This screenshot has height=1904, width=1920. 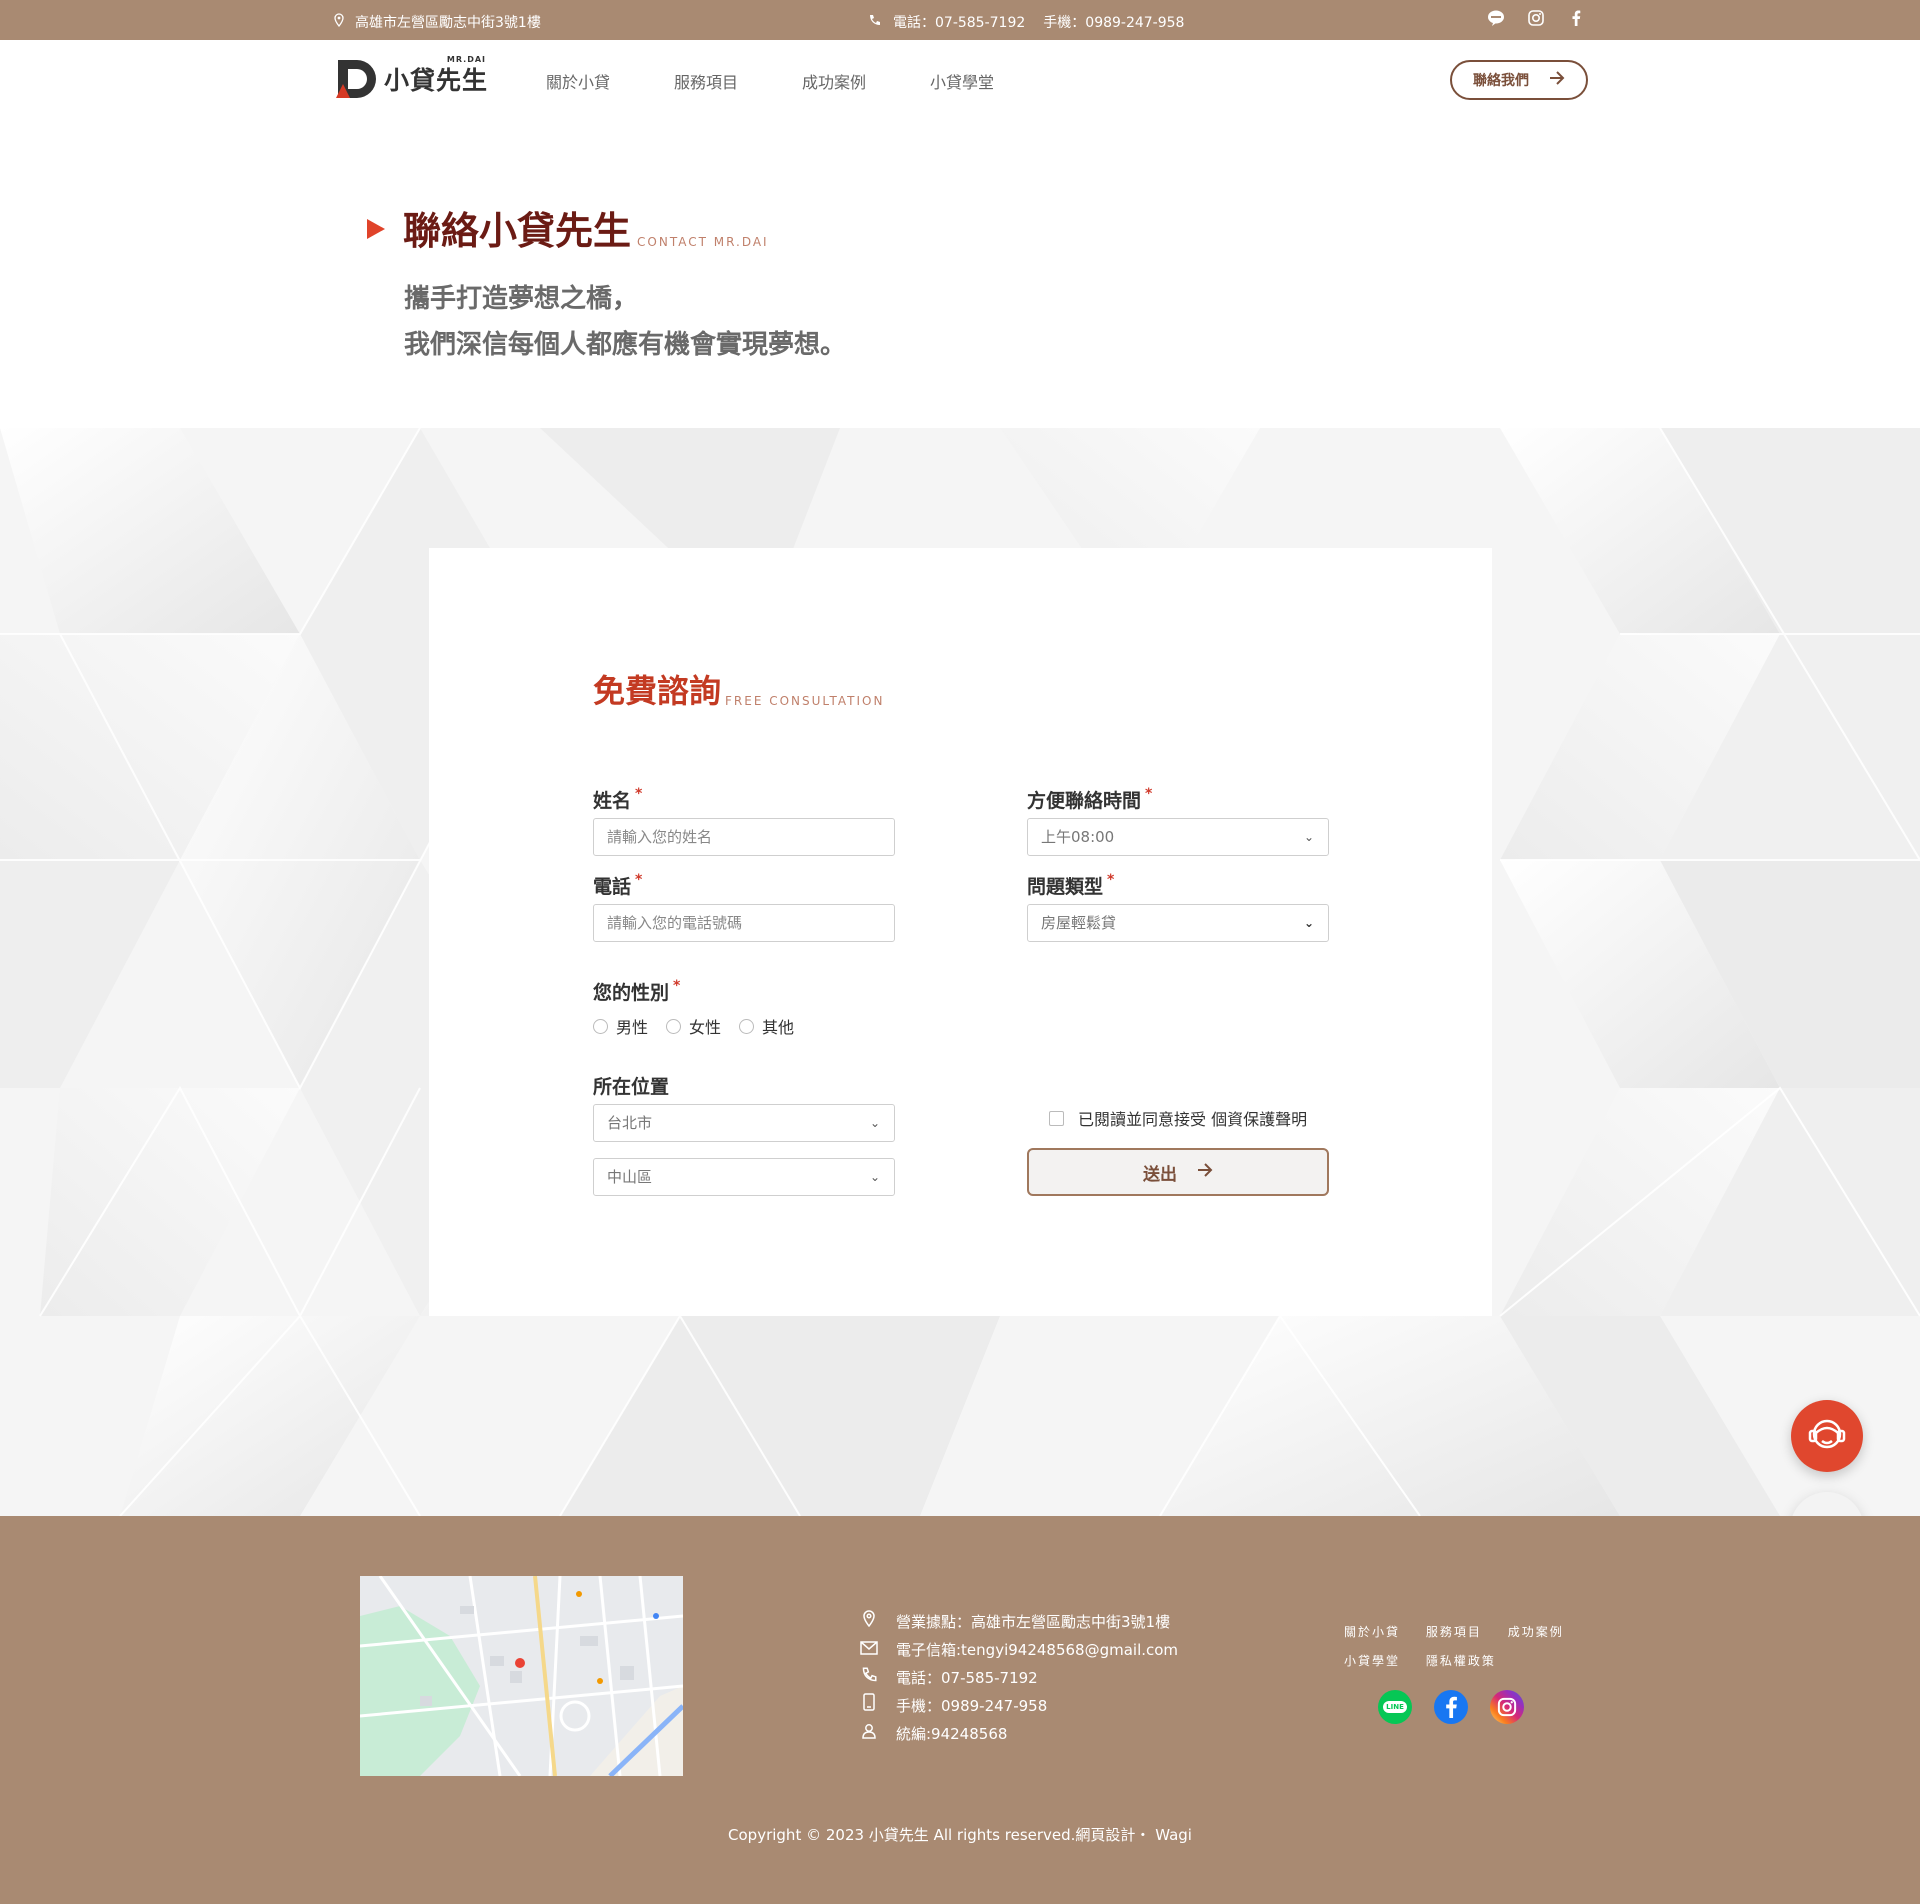 What do you see at coordinates (448, 23) in the screenshot?
I see `top-address-text: 高雄市左營區勵志中街3號1樓` at bounding box center [448, 23].